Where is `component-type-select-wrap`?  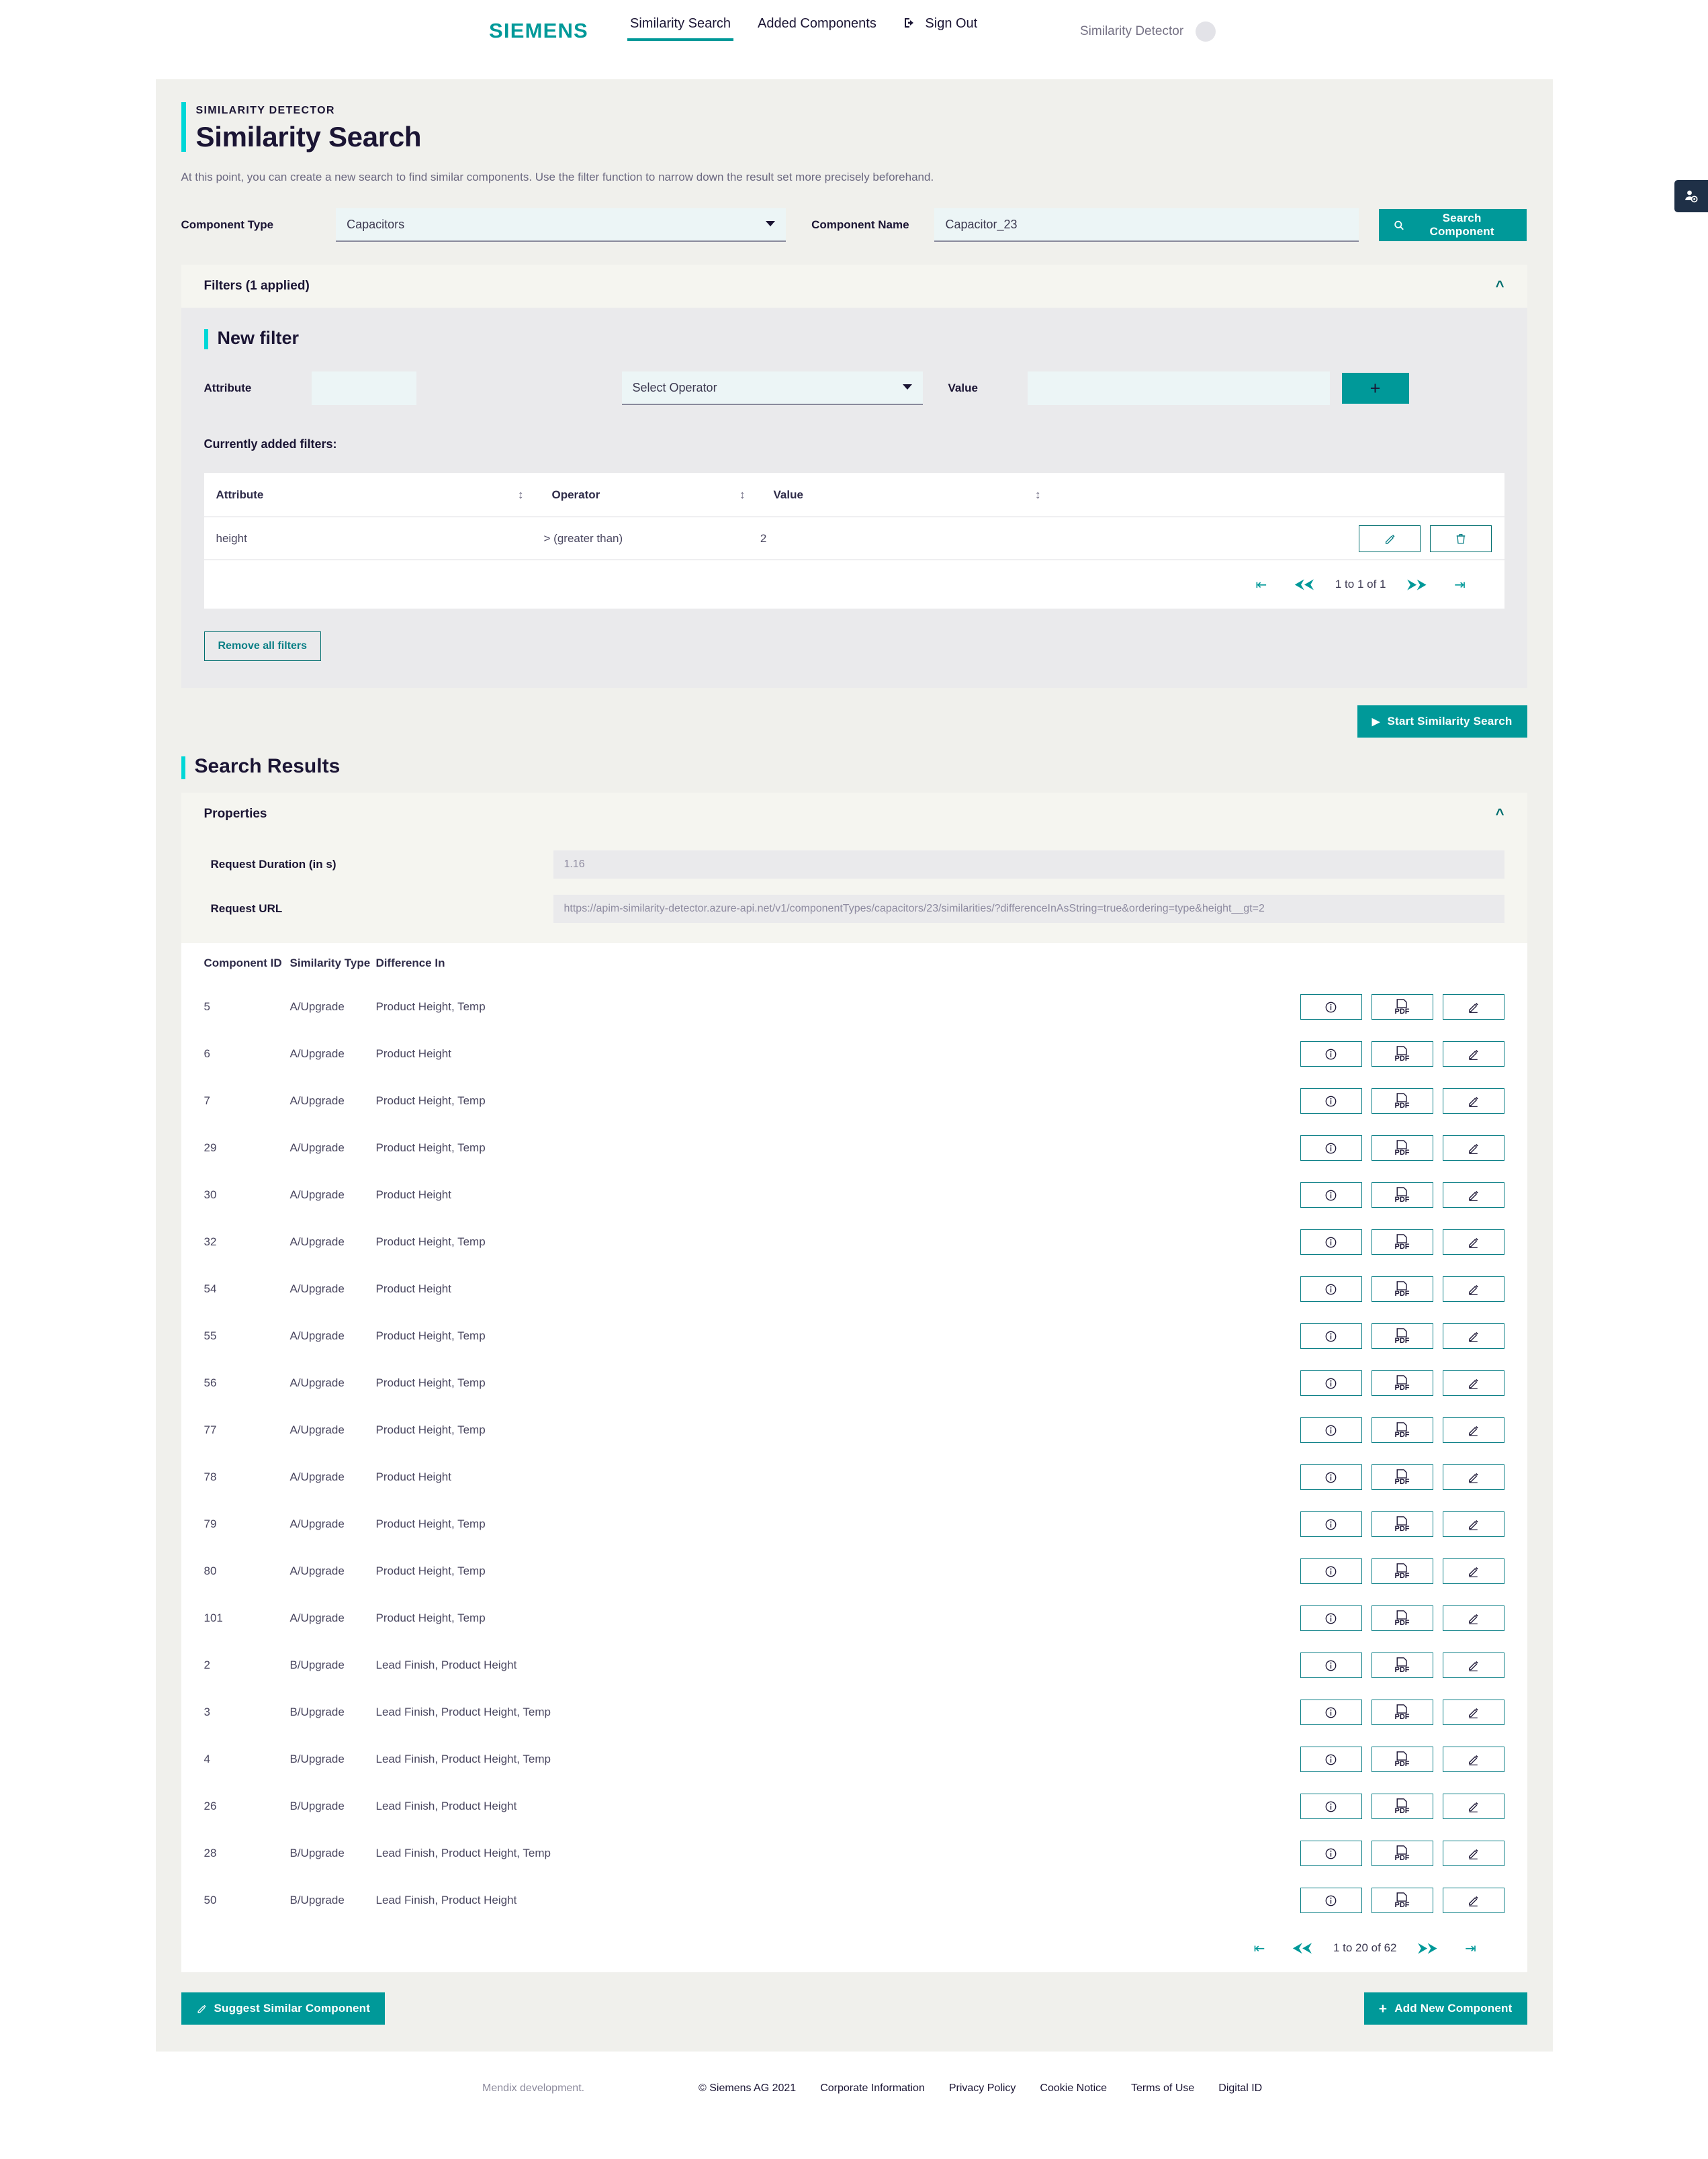
component-type-select-wrap is located at coordinates (561, 225).